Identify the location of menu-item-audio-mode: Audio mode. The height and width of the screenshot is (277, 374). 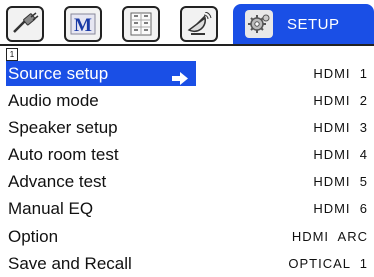
(52, 100).